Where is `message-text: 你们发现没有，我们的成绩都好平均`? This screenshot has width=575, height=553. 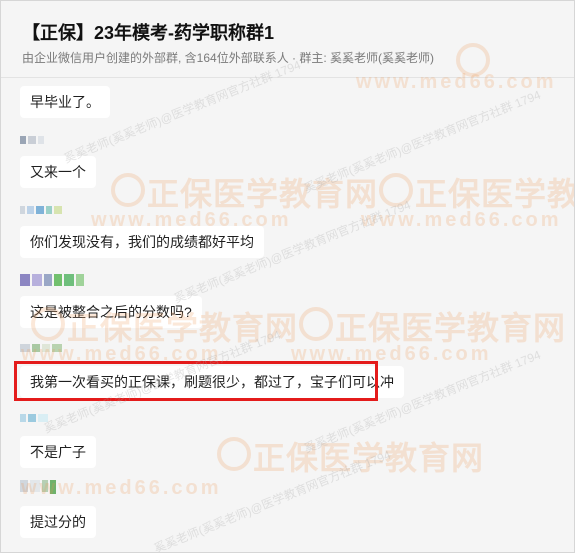
message-text: 你们发现没有，我们的成绩都好平均 is located at coordinates (142, 242).